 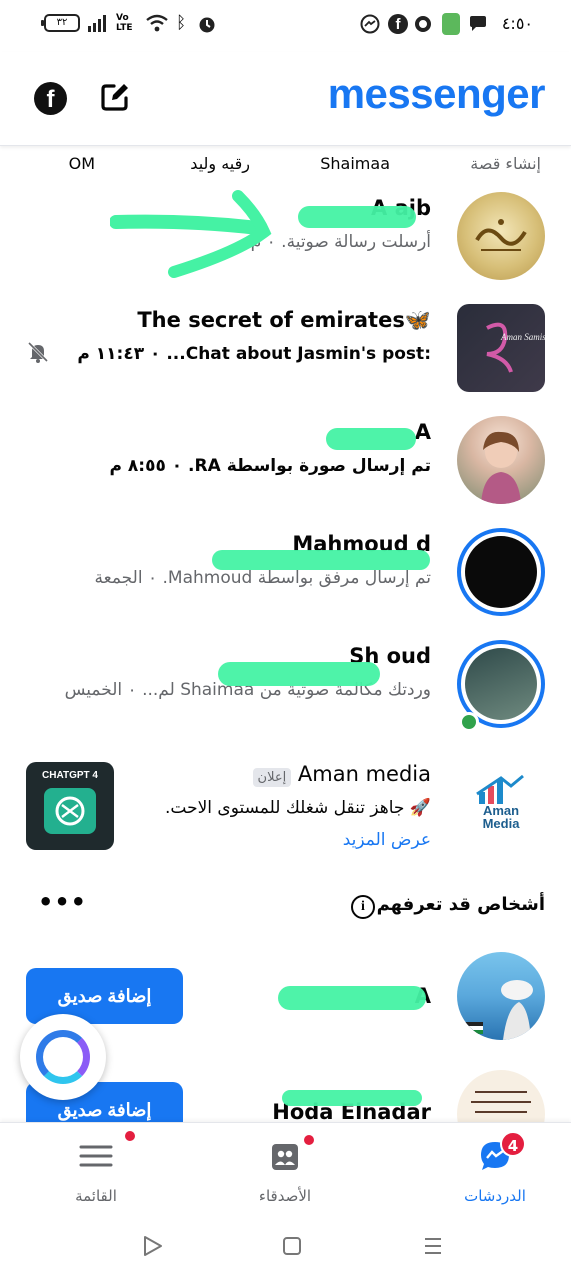 I want to click on home-square-icon, so click(x=292, y=1246).